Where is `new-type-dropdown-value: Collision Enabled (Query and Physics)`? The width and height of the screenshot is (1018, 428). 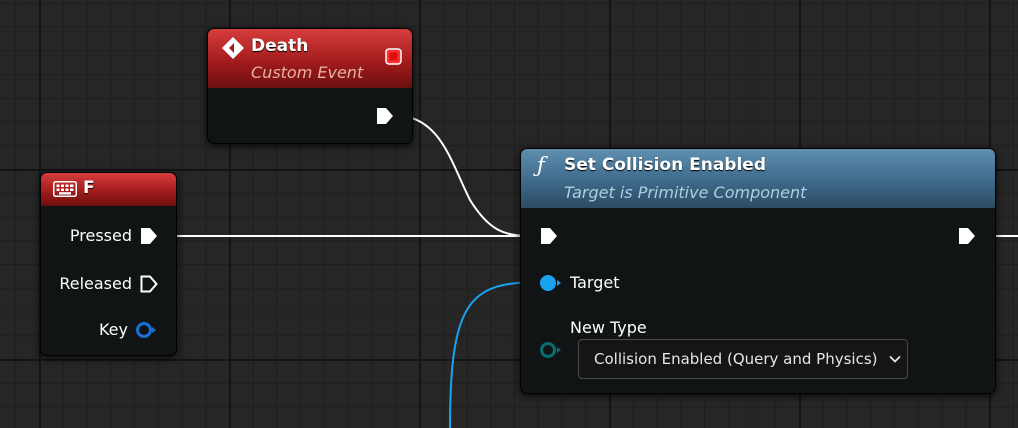 new-type-dropdown-value: Collision Enabled (Query and Physics) is located at coordinates (736, 359).